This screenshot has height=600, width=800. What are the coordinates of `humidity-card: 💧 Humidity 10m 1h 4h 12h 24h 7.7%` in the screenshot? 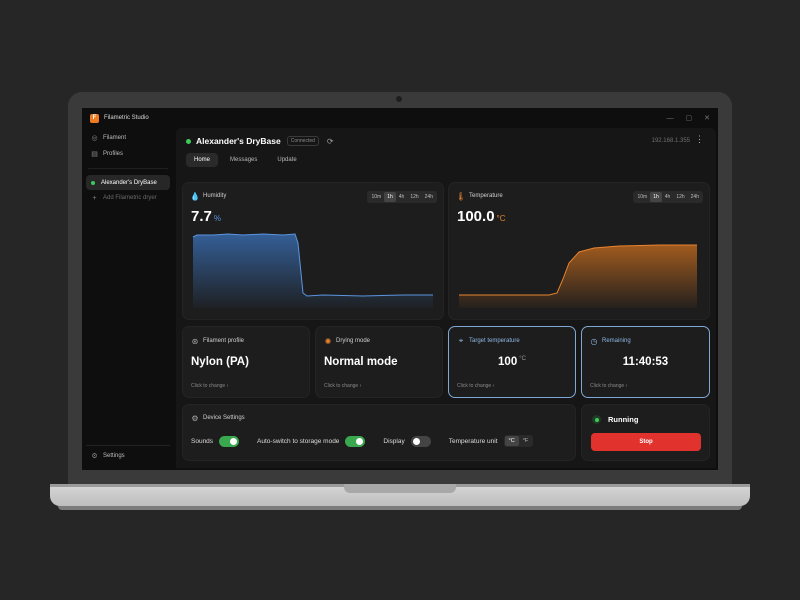 It's located at (313, 251).